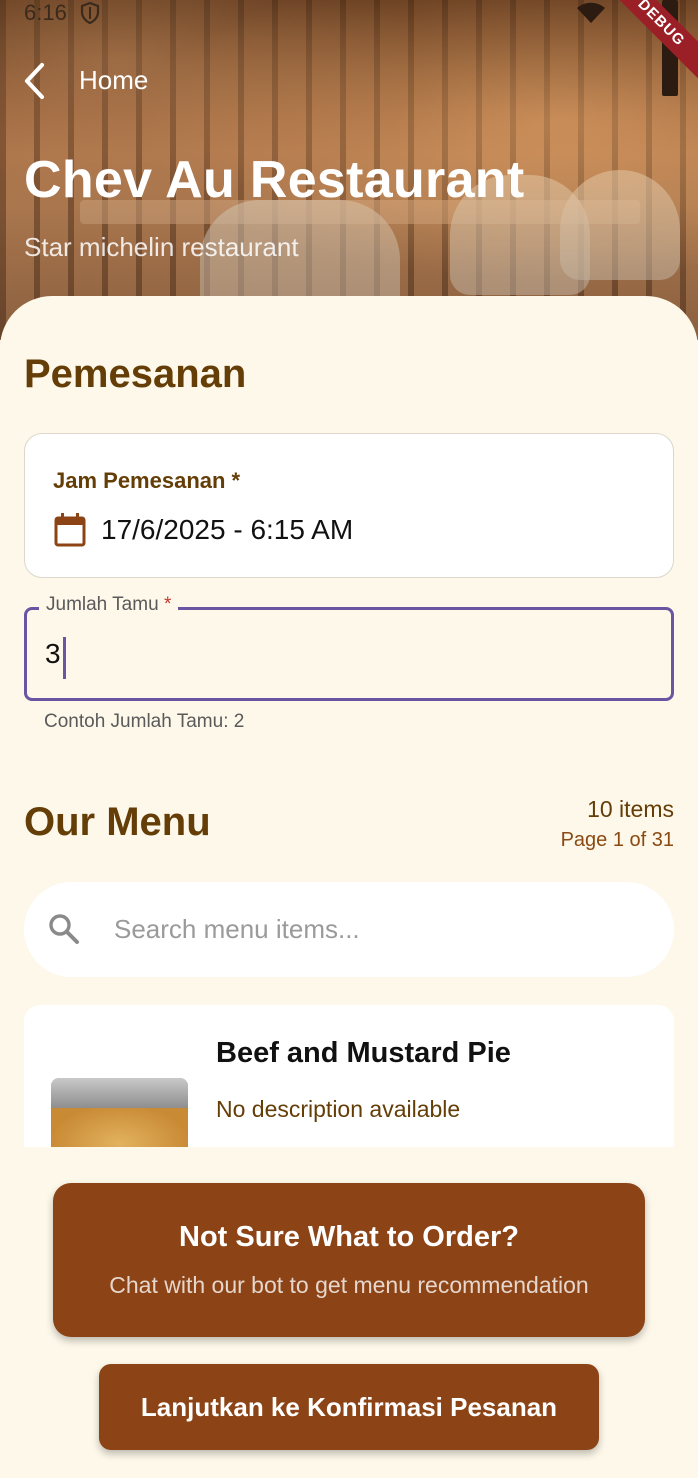  I want to click on menu-item-image-plate, so click(119, 1093).